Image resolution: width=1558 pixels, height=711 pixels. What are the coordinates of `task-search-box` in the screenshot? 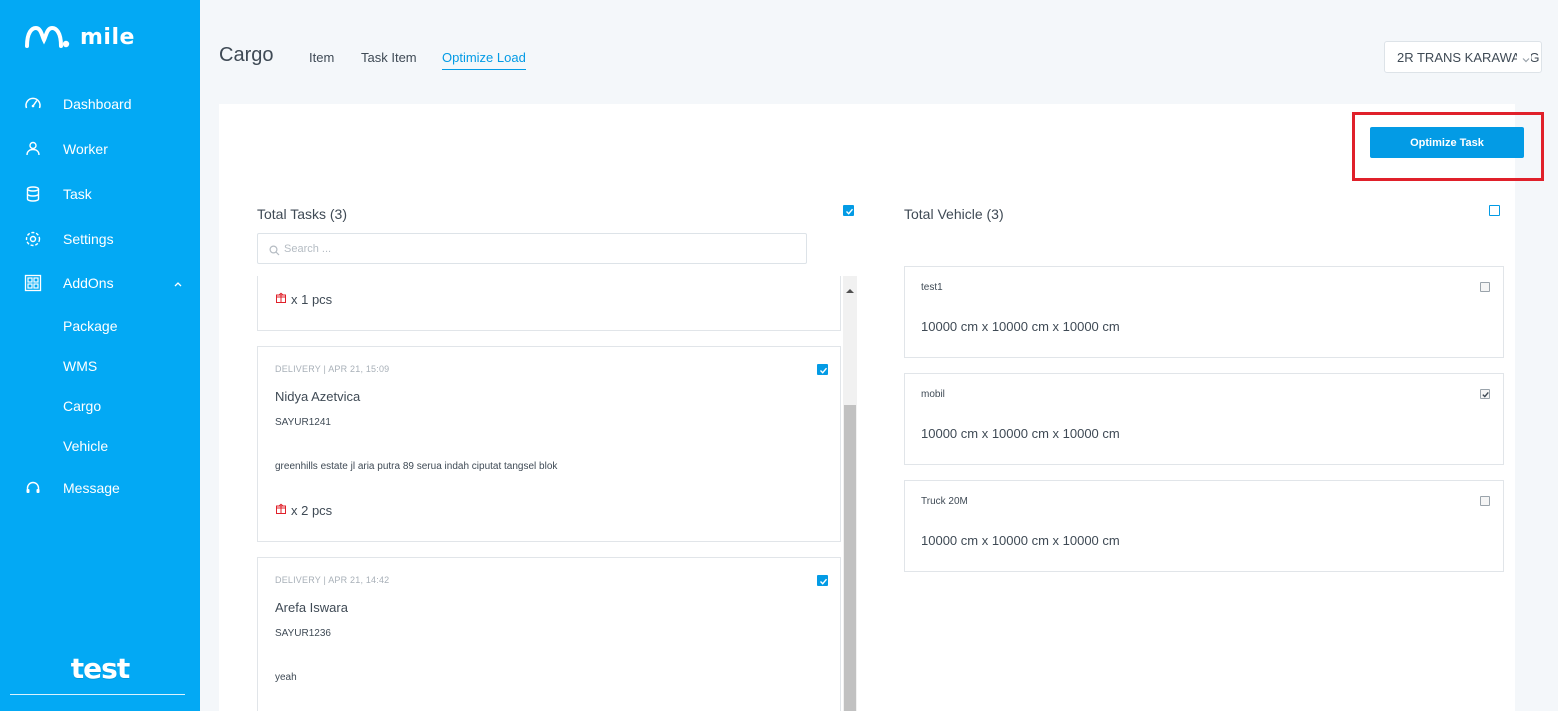 It's located at (532, 248).